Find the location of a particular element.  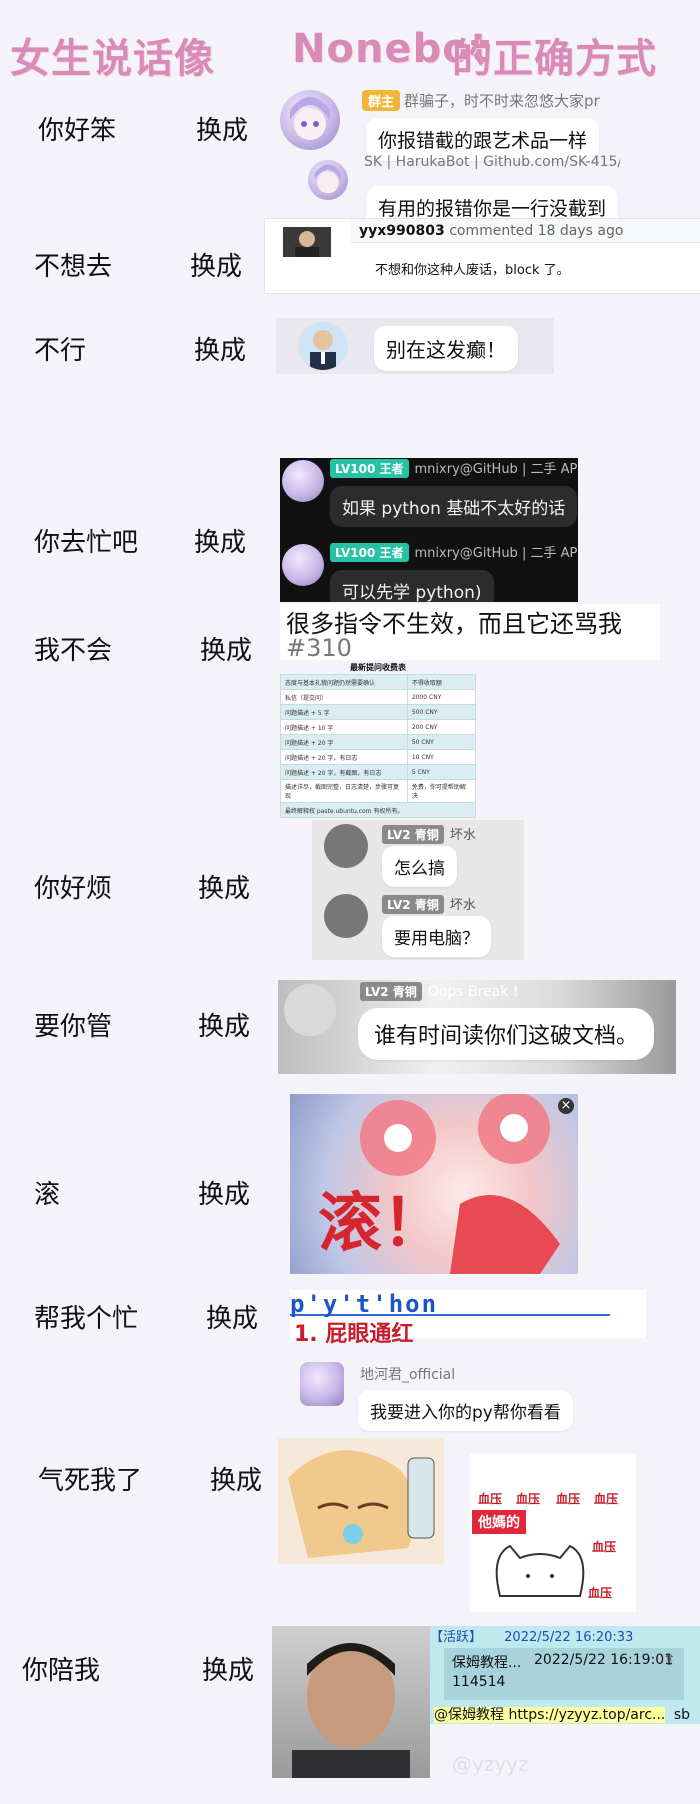

sender-line: LV100 王者 mnixry@GitHub | 二手 API is located at coordinates (454, 552).